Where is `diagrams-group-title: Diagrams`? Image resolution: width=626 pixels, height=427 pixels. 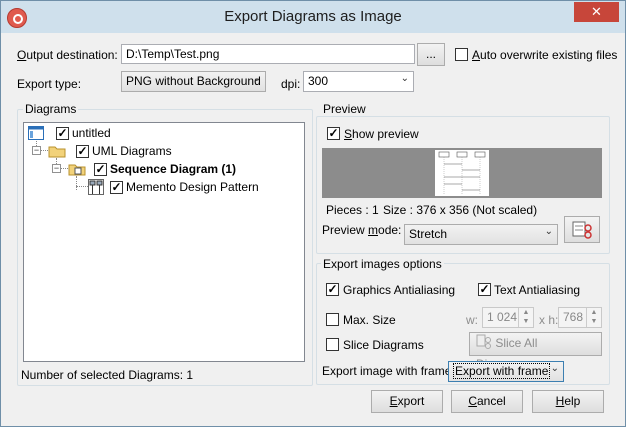 diagrams-group-title: Diagrams is located at coordinates (51, 109).